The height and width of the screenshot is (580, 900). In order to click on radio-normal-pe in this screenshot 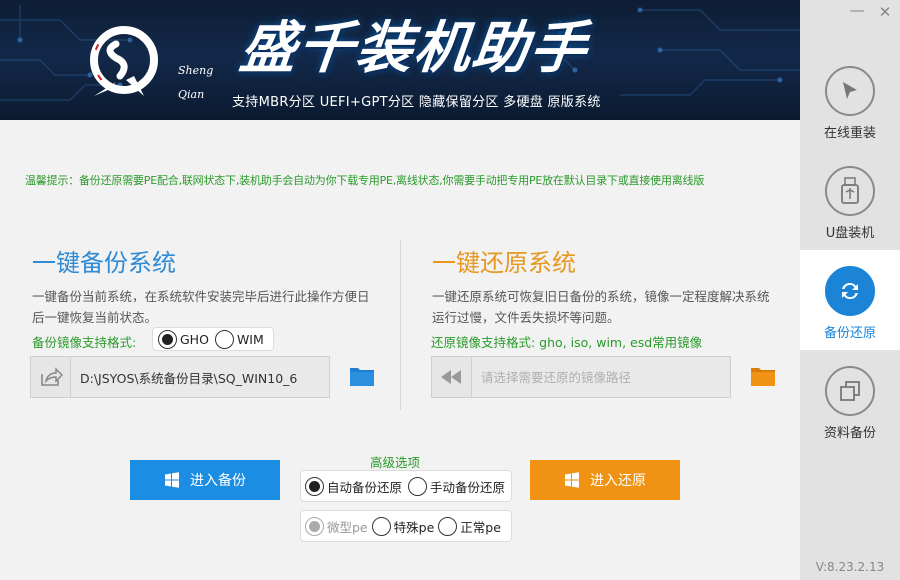, I will do `click(448, 526)`.